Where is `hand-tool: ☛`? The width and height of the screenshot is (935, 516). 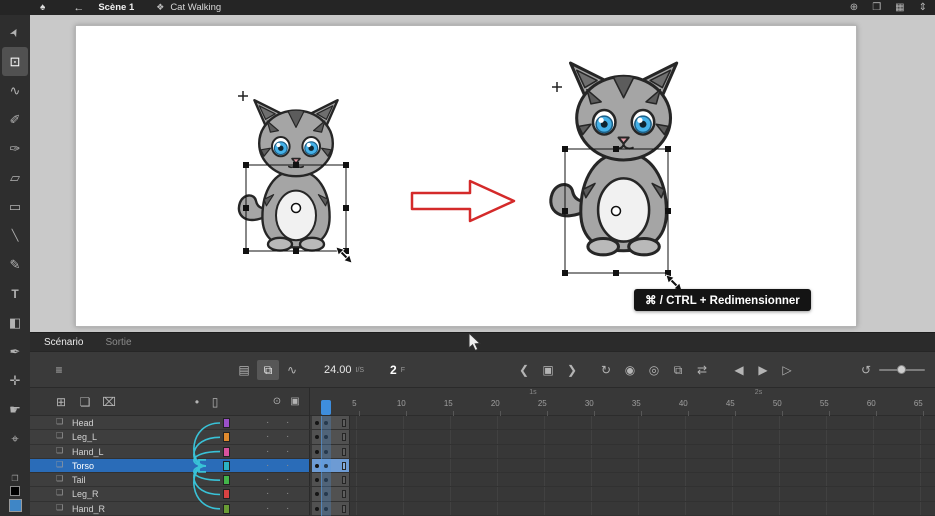
hand-tool: ☛ is located at coordinates (15, 409).